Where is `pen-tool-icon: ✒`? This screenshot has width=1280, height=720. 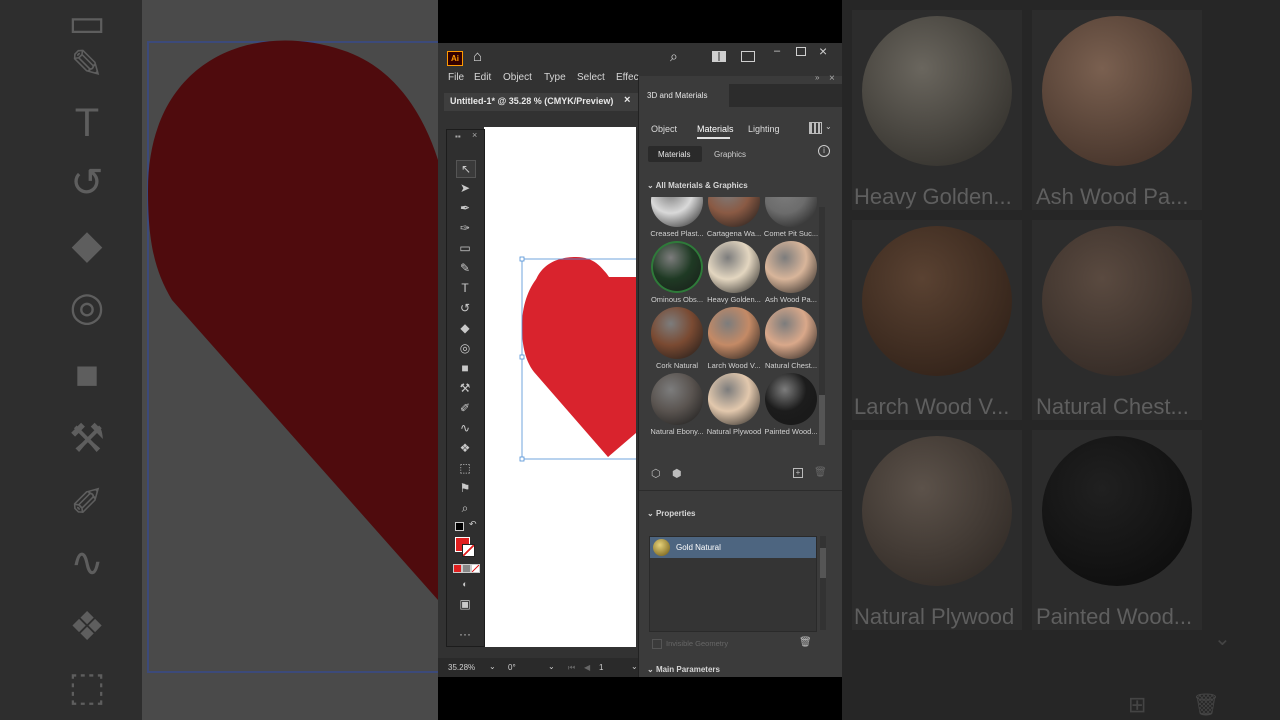 pen-tool-icon: ✒ is located at coordinates (465, 208).